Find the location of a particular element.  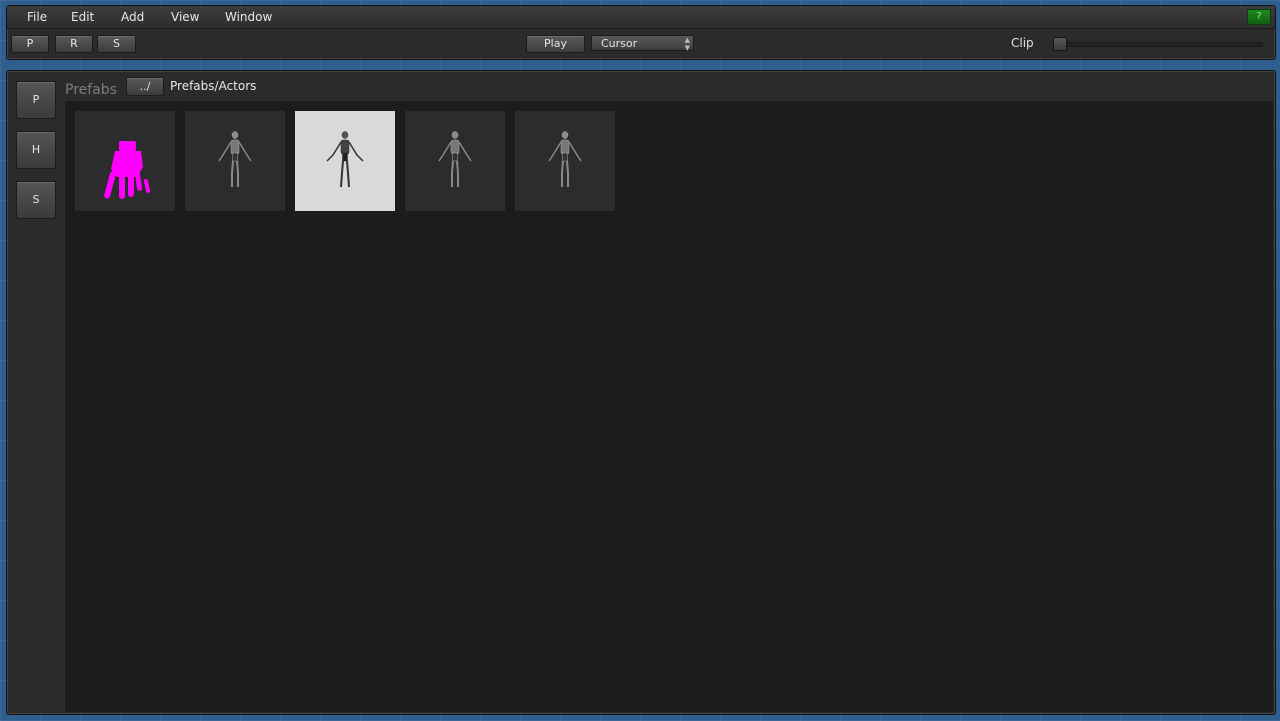

clip-slider-thumb is located at coordinates (1060, 44).